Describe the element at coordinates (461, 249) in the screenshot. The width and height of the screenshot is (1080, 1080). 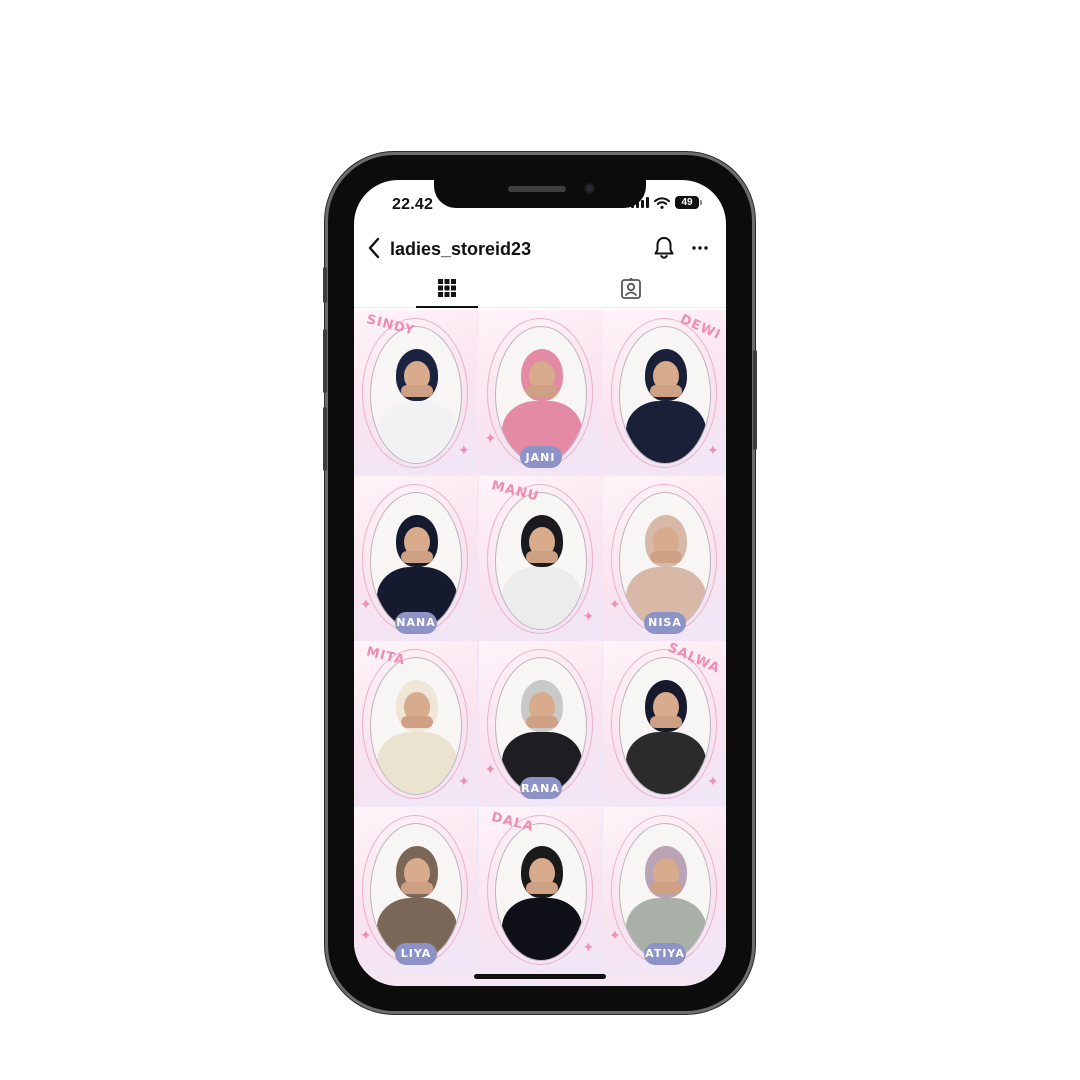
I see `profile-username: ladies_storeid23` at that location.